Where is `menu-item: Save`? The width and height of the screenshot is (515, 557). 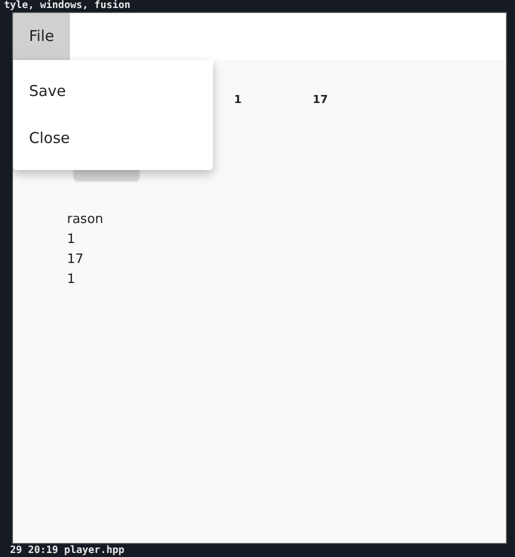
menu-item: Save is located at coordinates (113, 91).